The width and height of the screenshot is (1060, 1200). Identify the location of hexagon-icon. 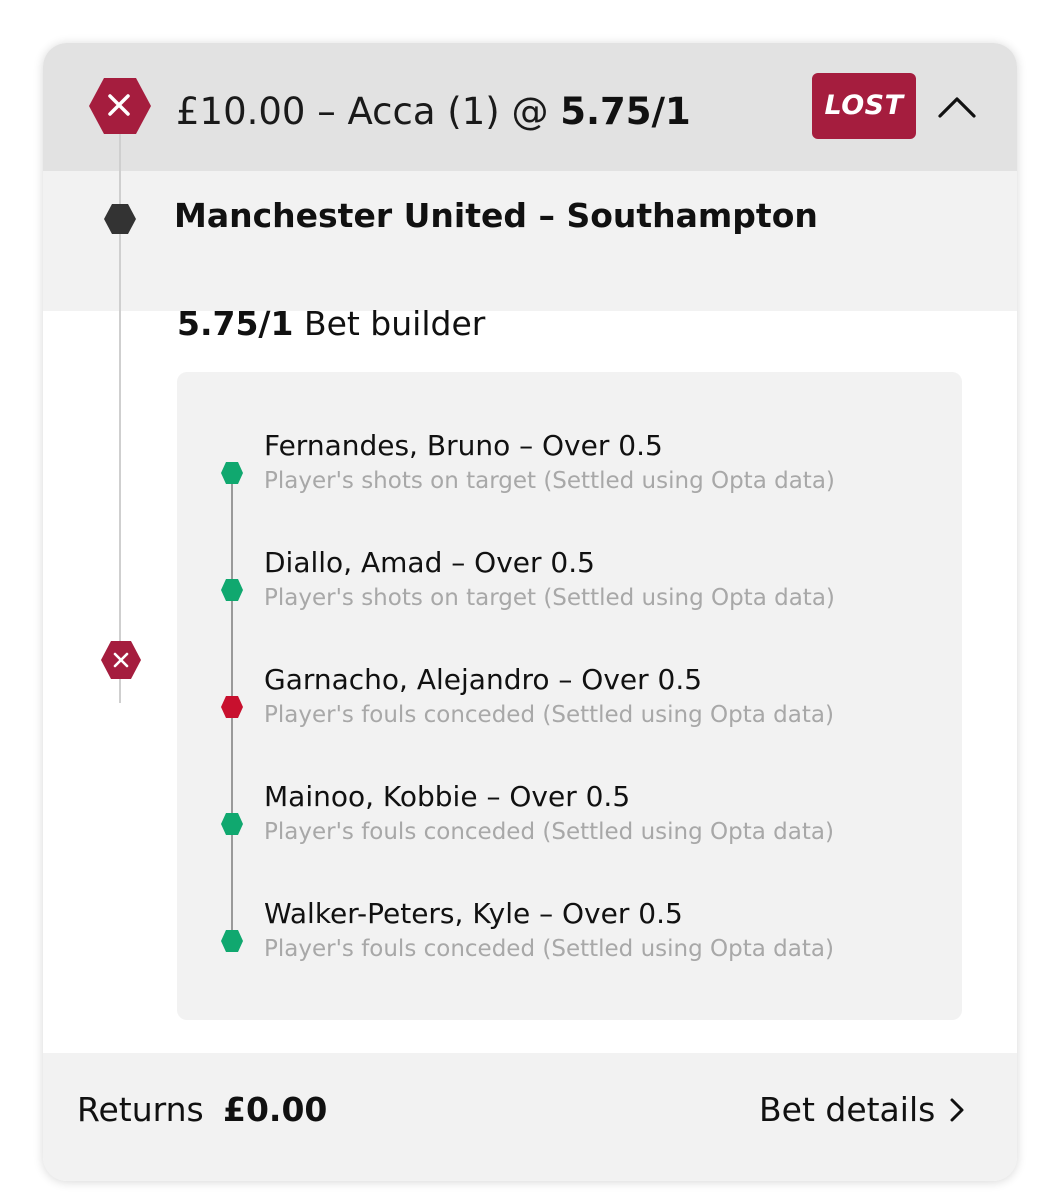
(120, 219).